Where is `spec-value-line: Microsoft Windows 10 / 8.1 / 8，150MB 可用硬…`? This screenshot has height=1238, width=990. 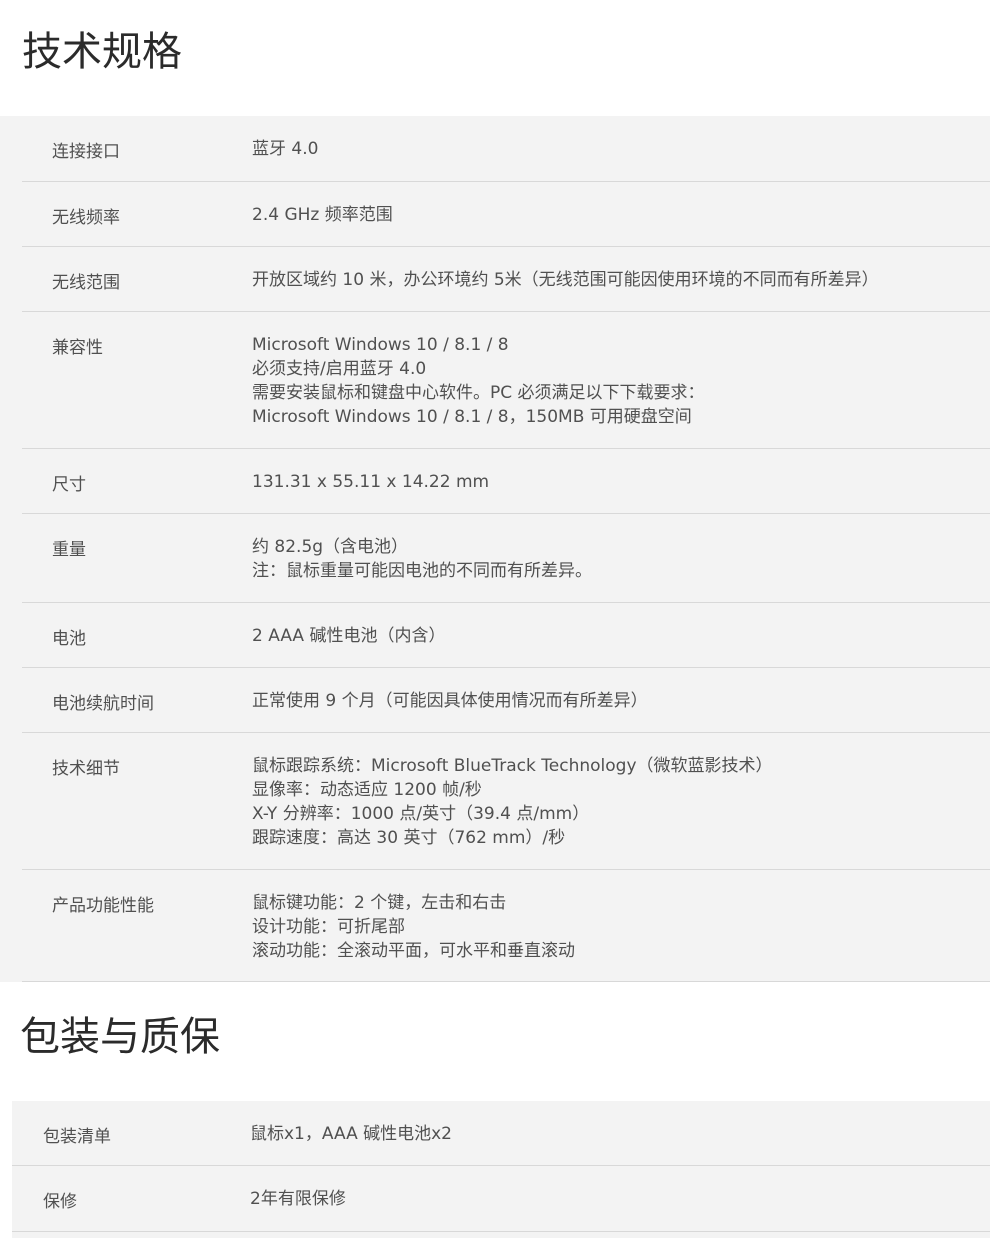
spec-value-line: Microsoft Windows 10 / 8.1 / 8，150MB 可用硬… is located at coordinates (472, 417).